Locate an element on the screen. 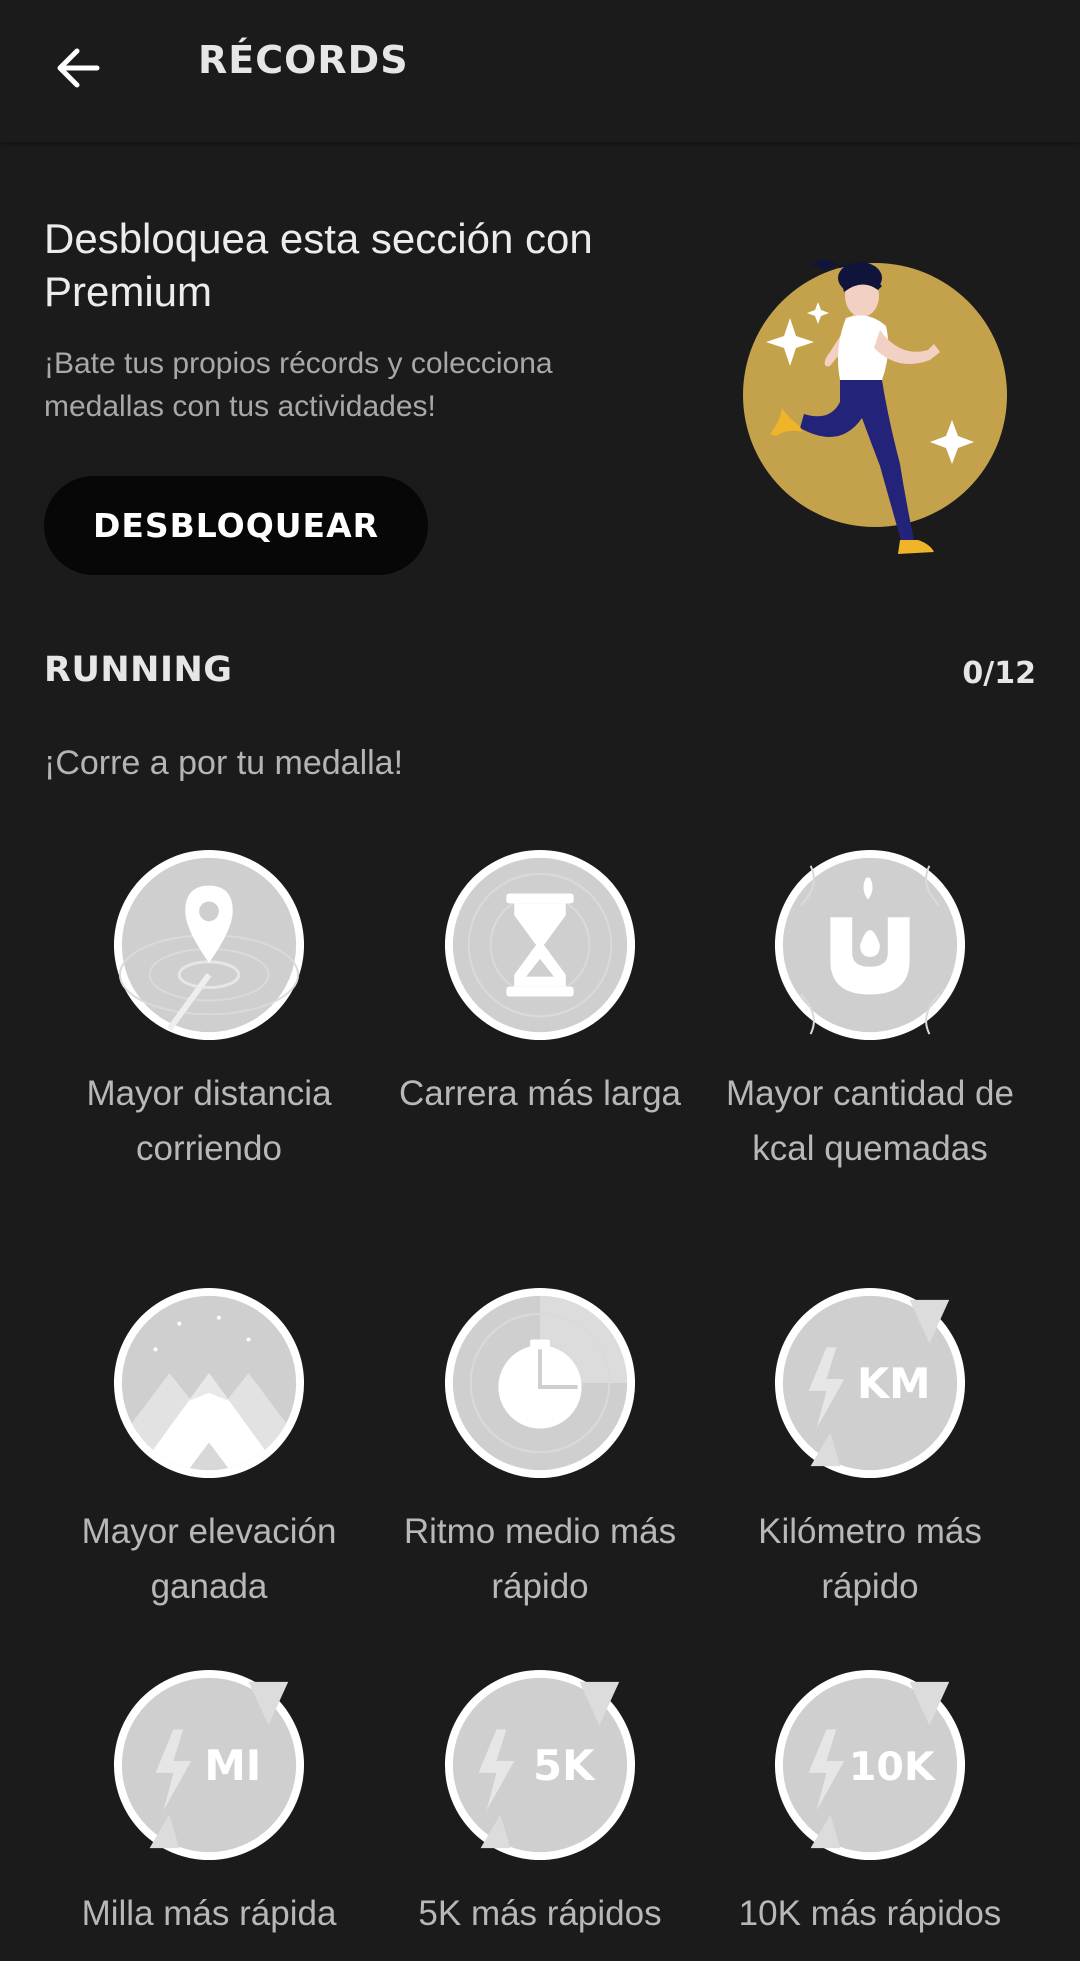 This screenshot has width=1080, height=1961. section-subtitle: ¡Corre a por tu medalla! is located at coordinates (224, 763).